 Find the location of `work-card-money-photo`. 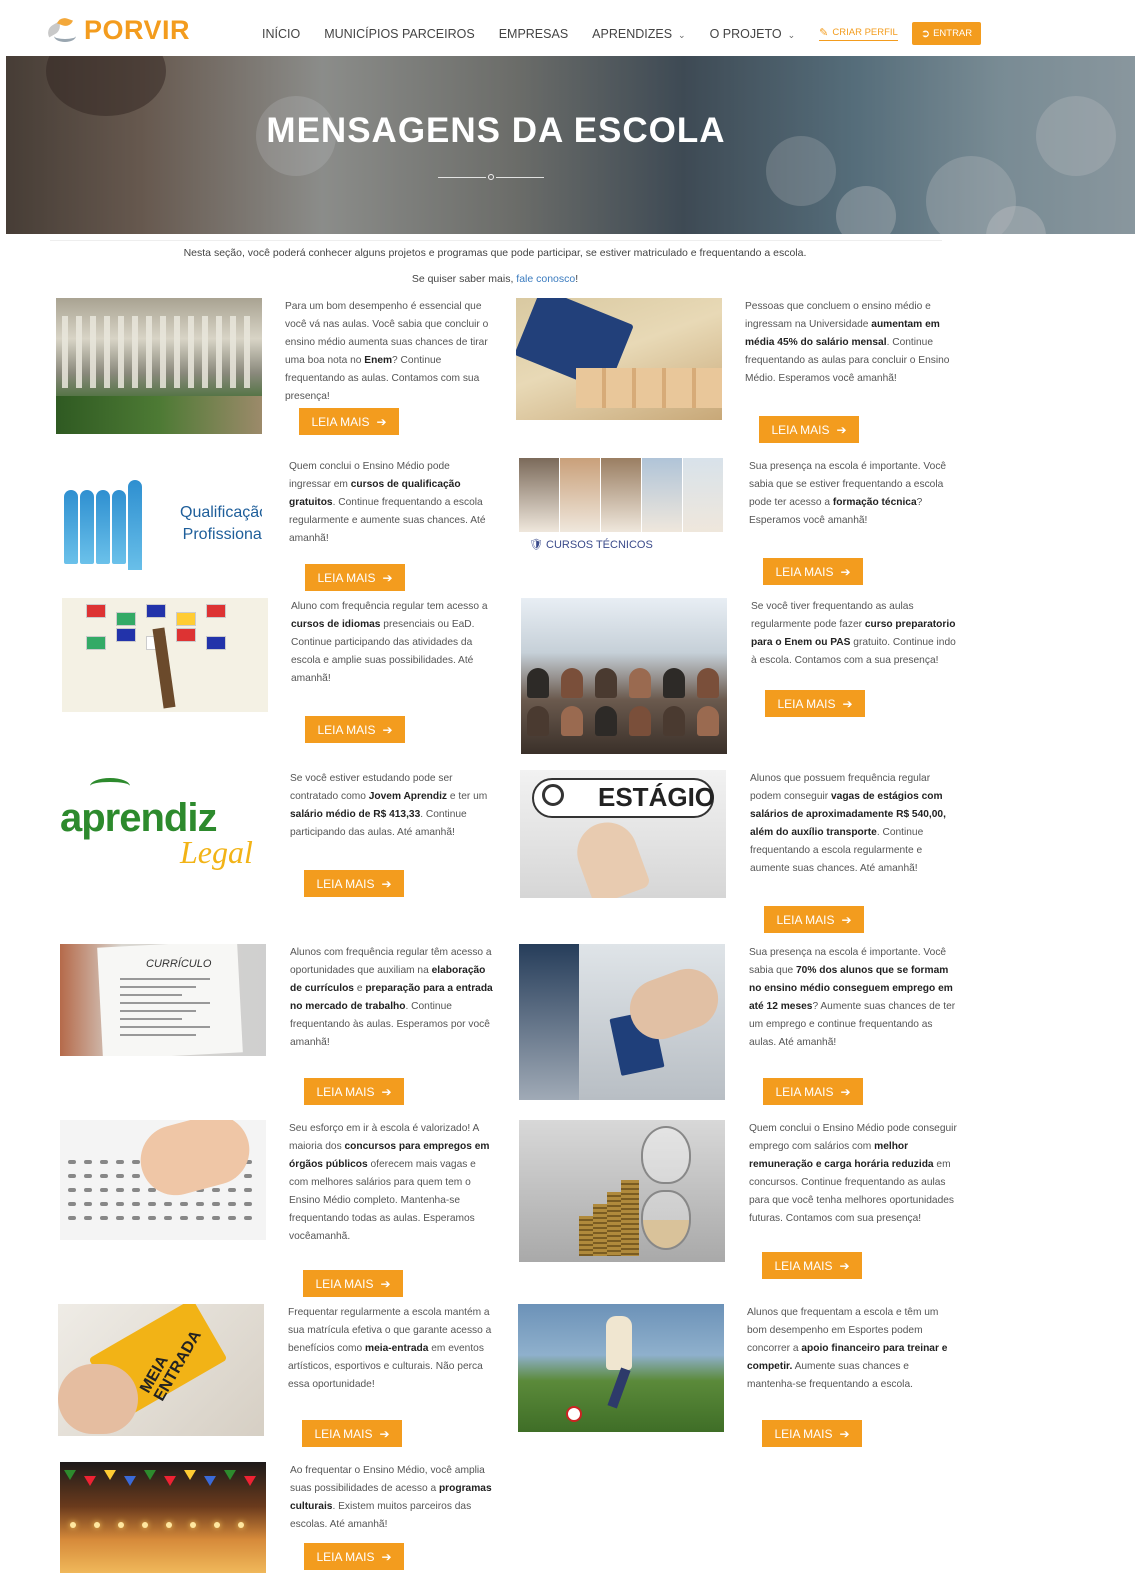

work-card-money-photo is located at coordinates (619, 359).